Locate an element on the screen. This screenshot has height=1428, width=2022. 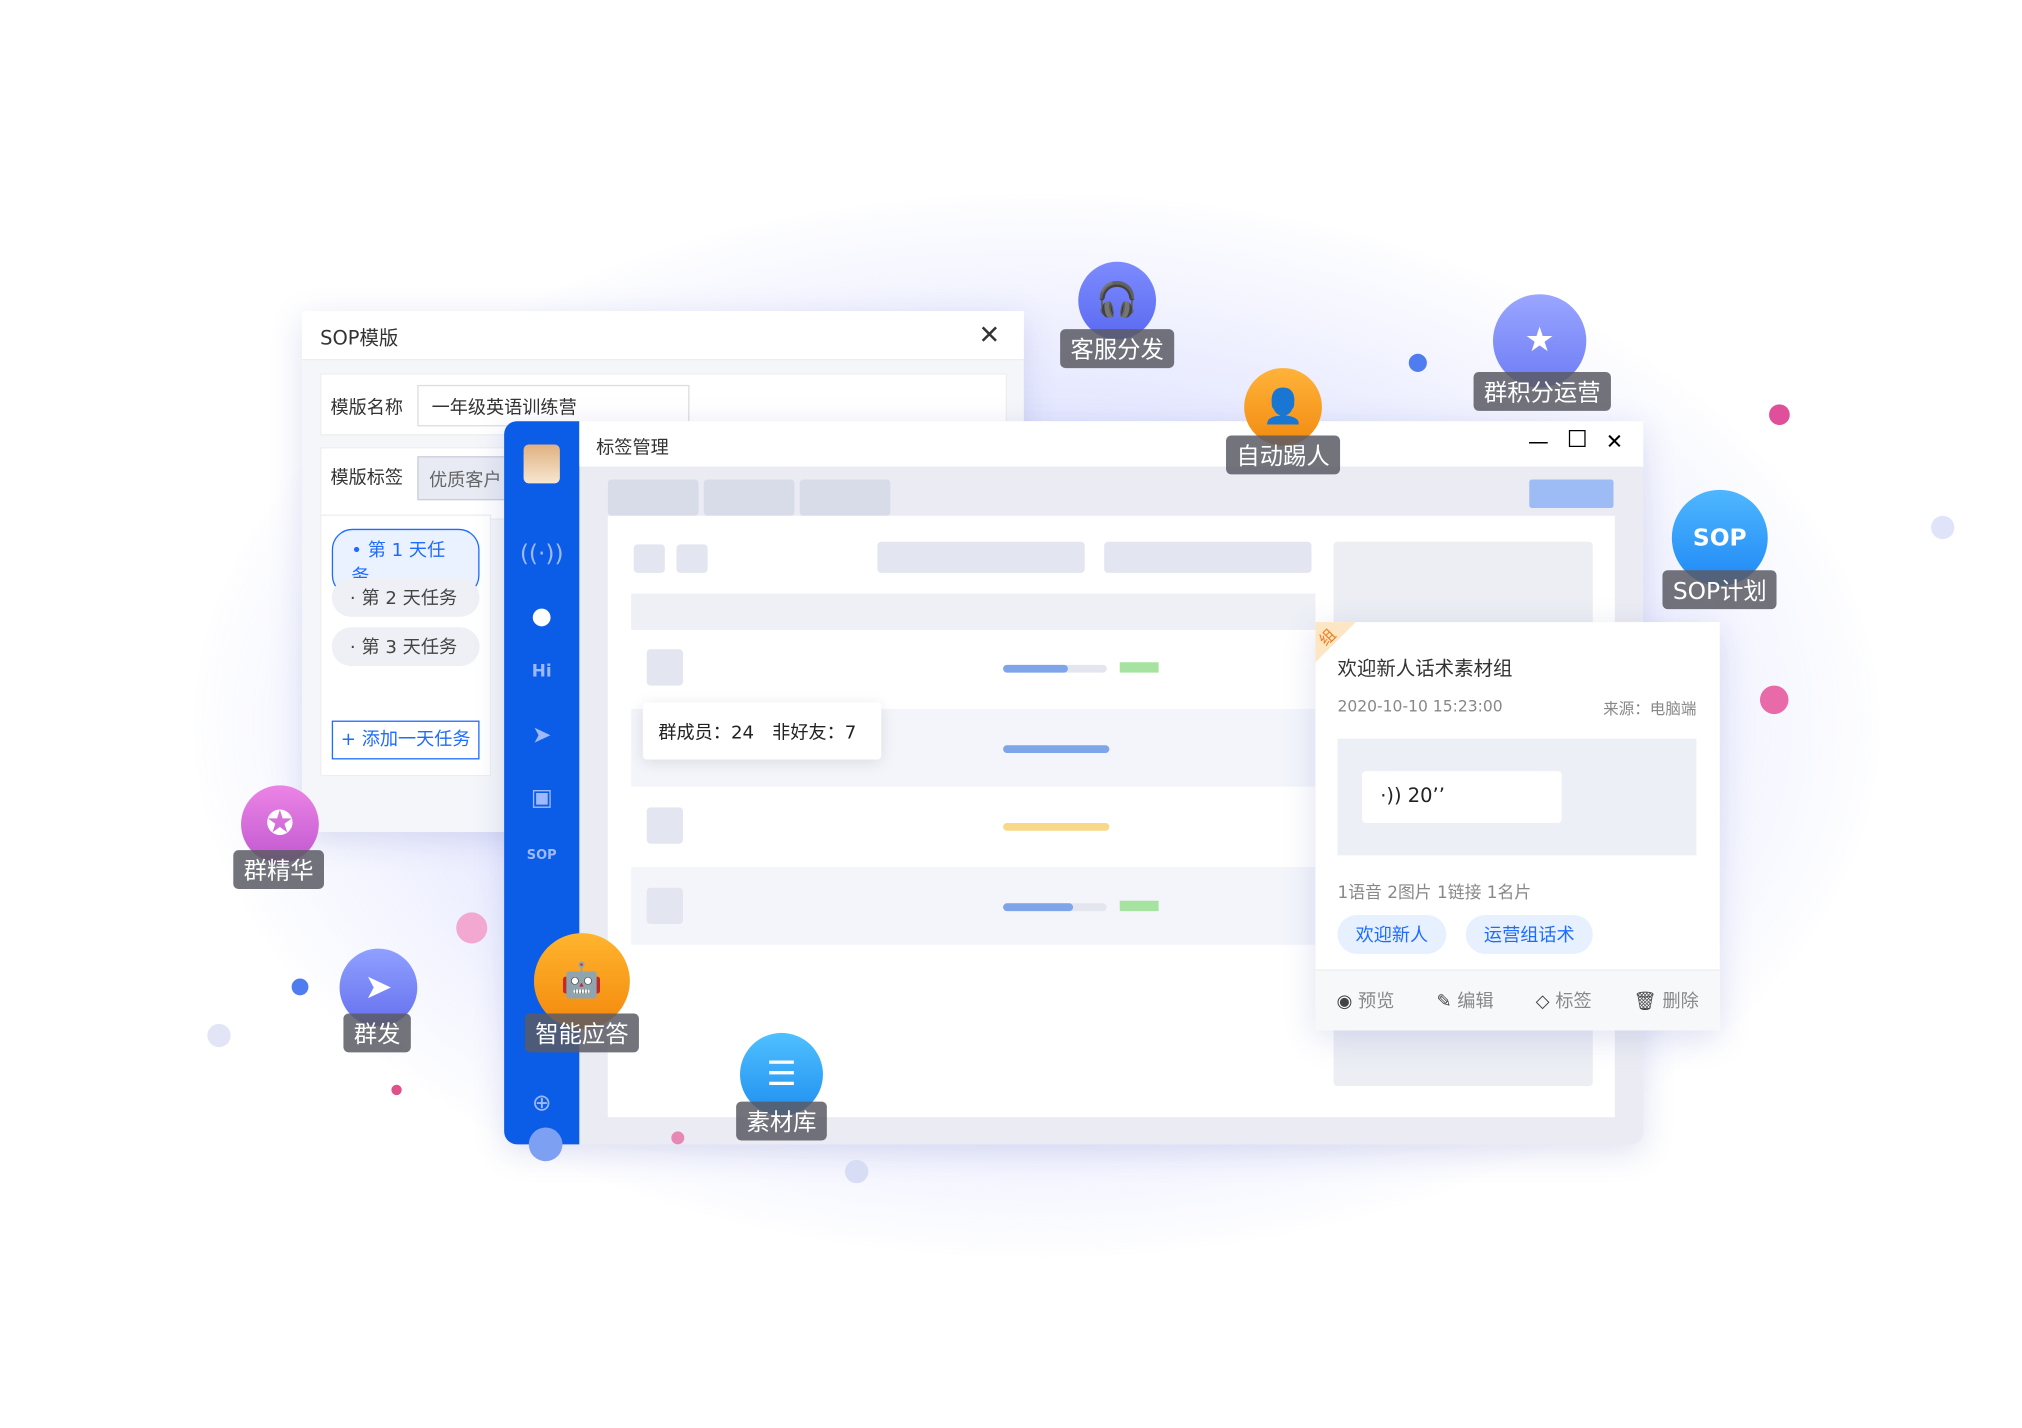
delete-button: 🗑 删除 is located at coordinates (1666, 1001).